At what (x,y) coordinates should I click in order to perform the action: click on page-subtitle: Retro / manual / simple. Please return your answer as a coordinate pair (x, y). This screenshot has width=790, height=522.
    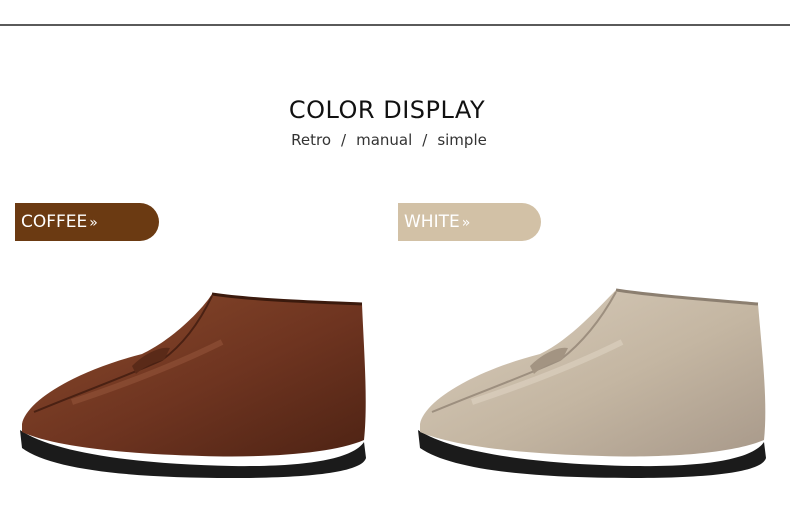
    Looking at the image, I should click on (389, 140).